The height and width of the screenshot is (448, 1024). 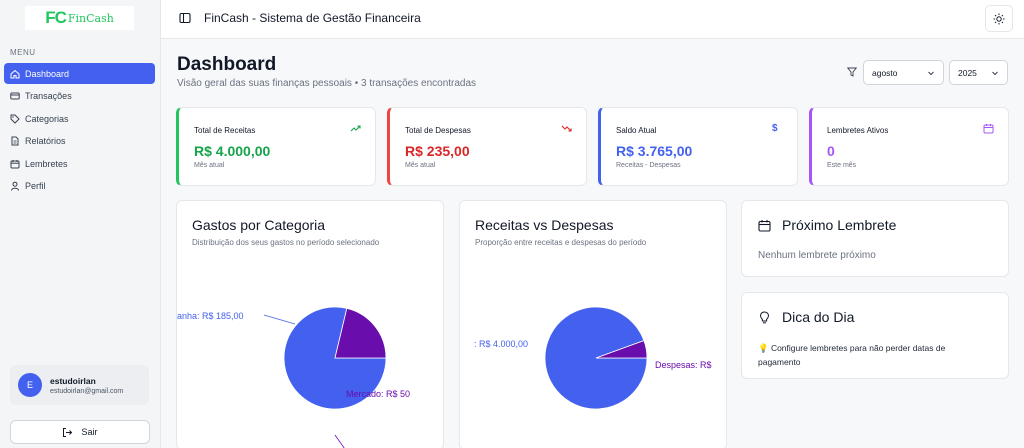 I want to click on logout-button: Sair, so click(x=80, y=432).